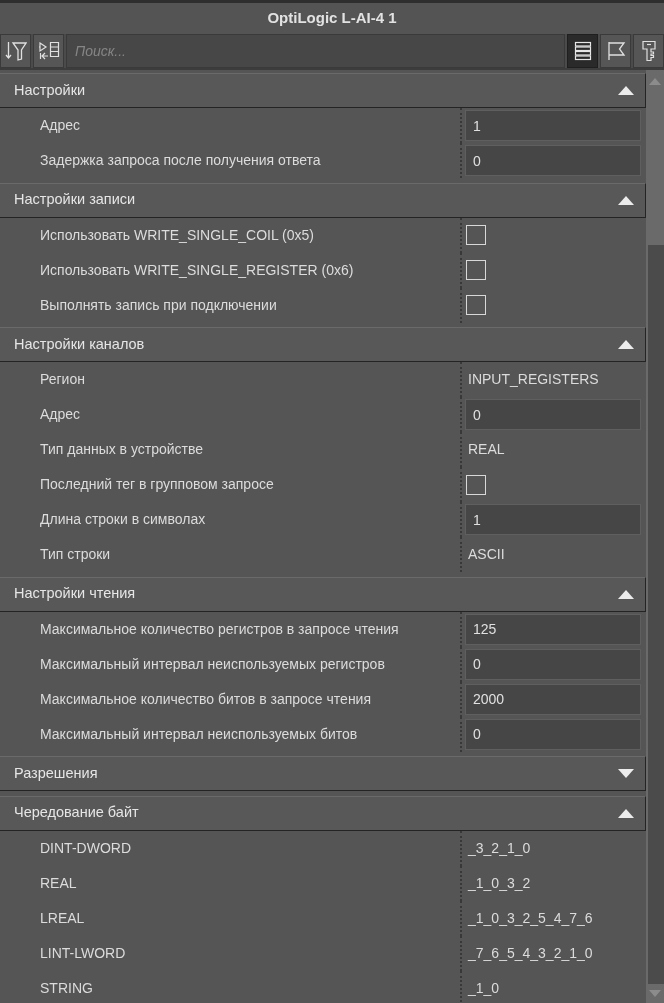  What do you see at coordinates (484, 988) in the screenshot?
I see `property-value: _1_0` at bounding box center [484, 988].